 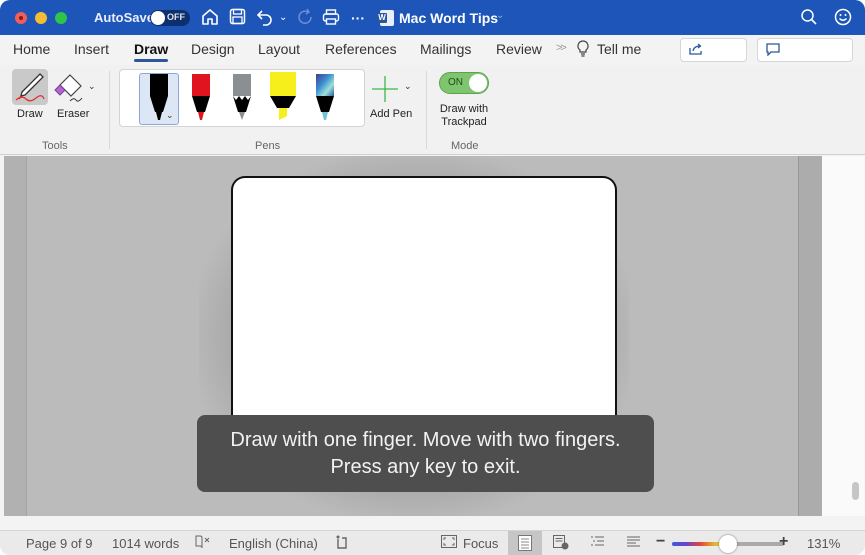 I want to click on undo-dropdown-icon: ⌄, so click(x=283, y=18).